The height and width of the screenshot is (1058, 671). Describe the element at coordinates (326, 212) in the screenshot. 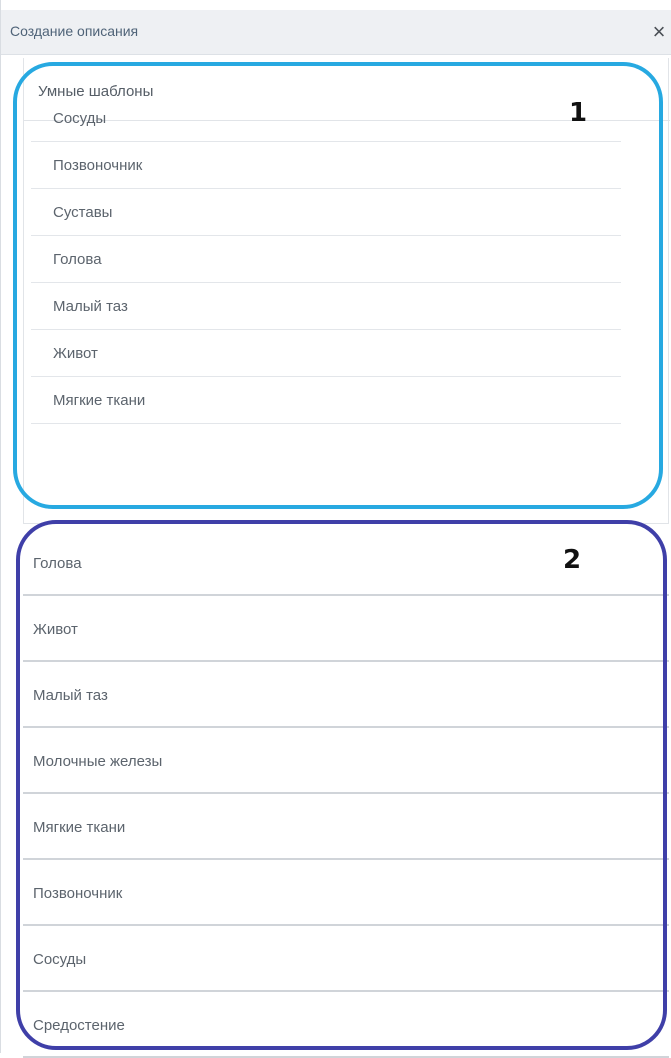

I see `smart-template-item: Суставы` at that location.